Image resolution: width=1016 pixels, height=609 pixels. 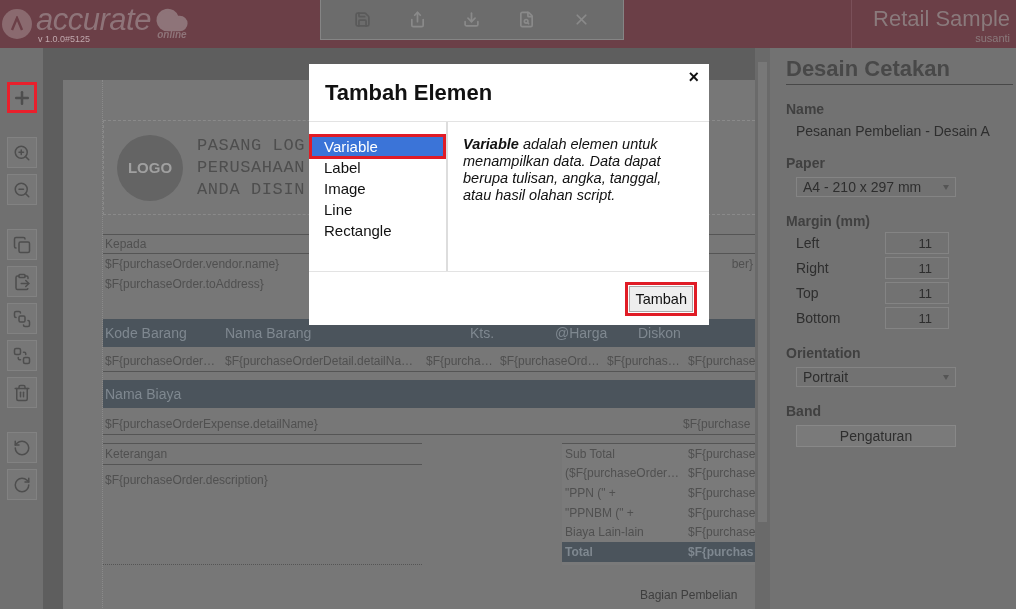 What do you see at coordinates (21, 97) in the screenshot?
I see `add-button` at bounding box center [21, 97].